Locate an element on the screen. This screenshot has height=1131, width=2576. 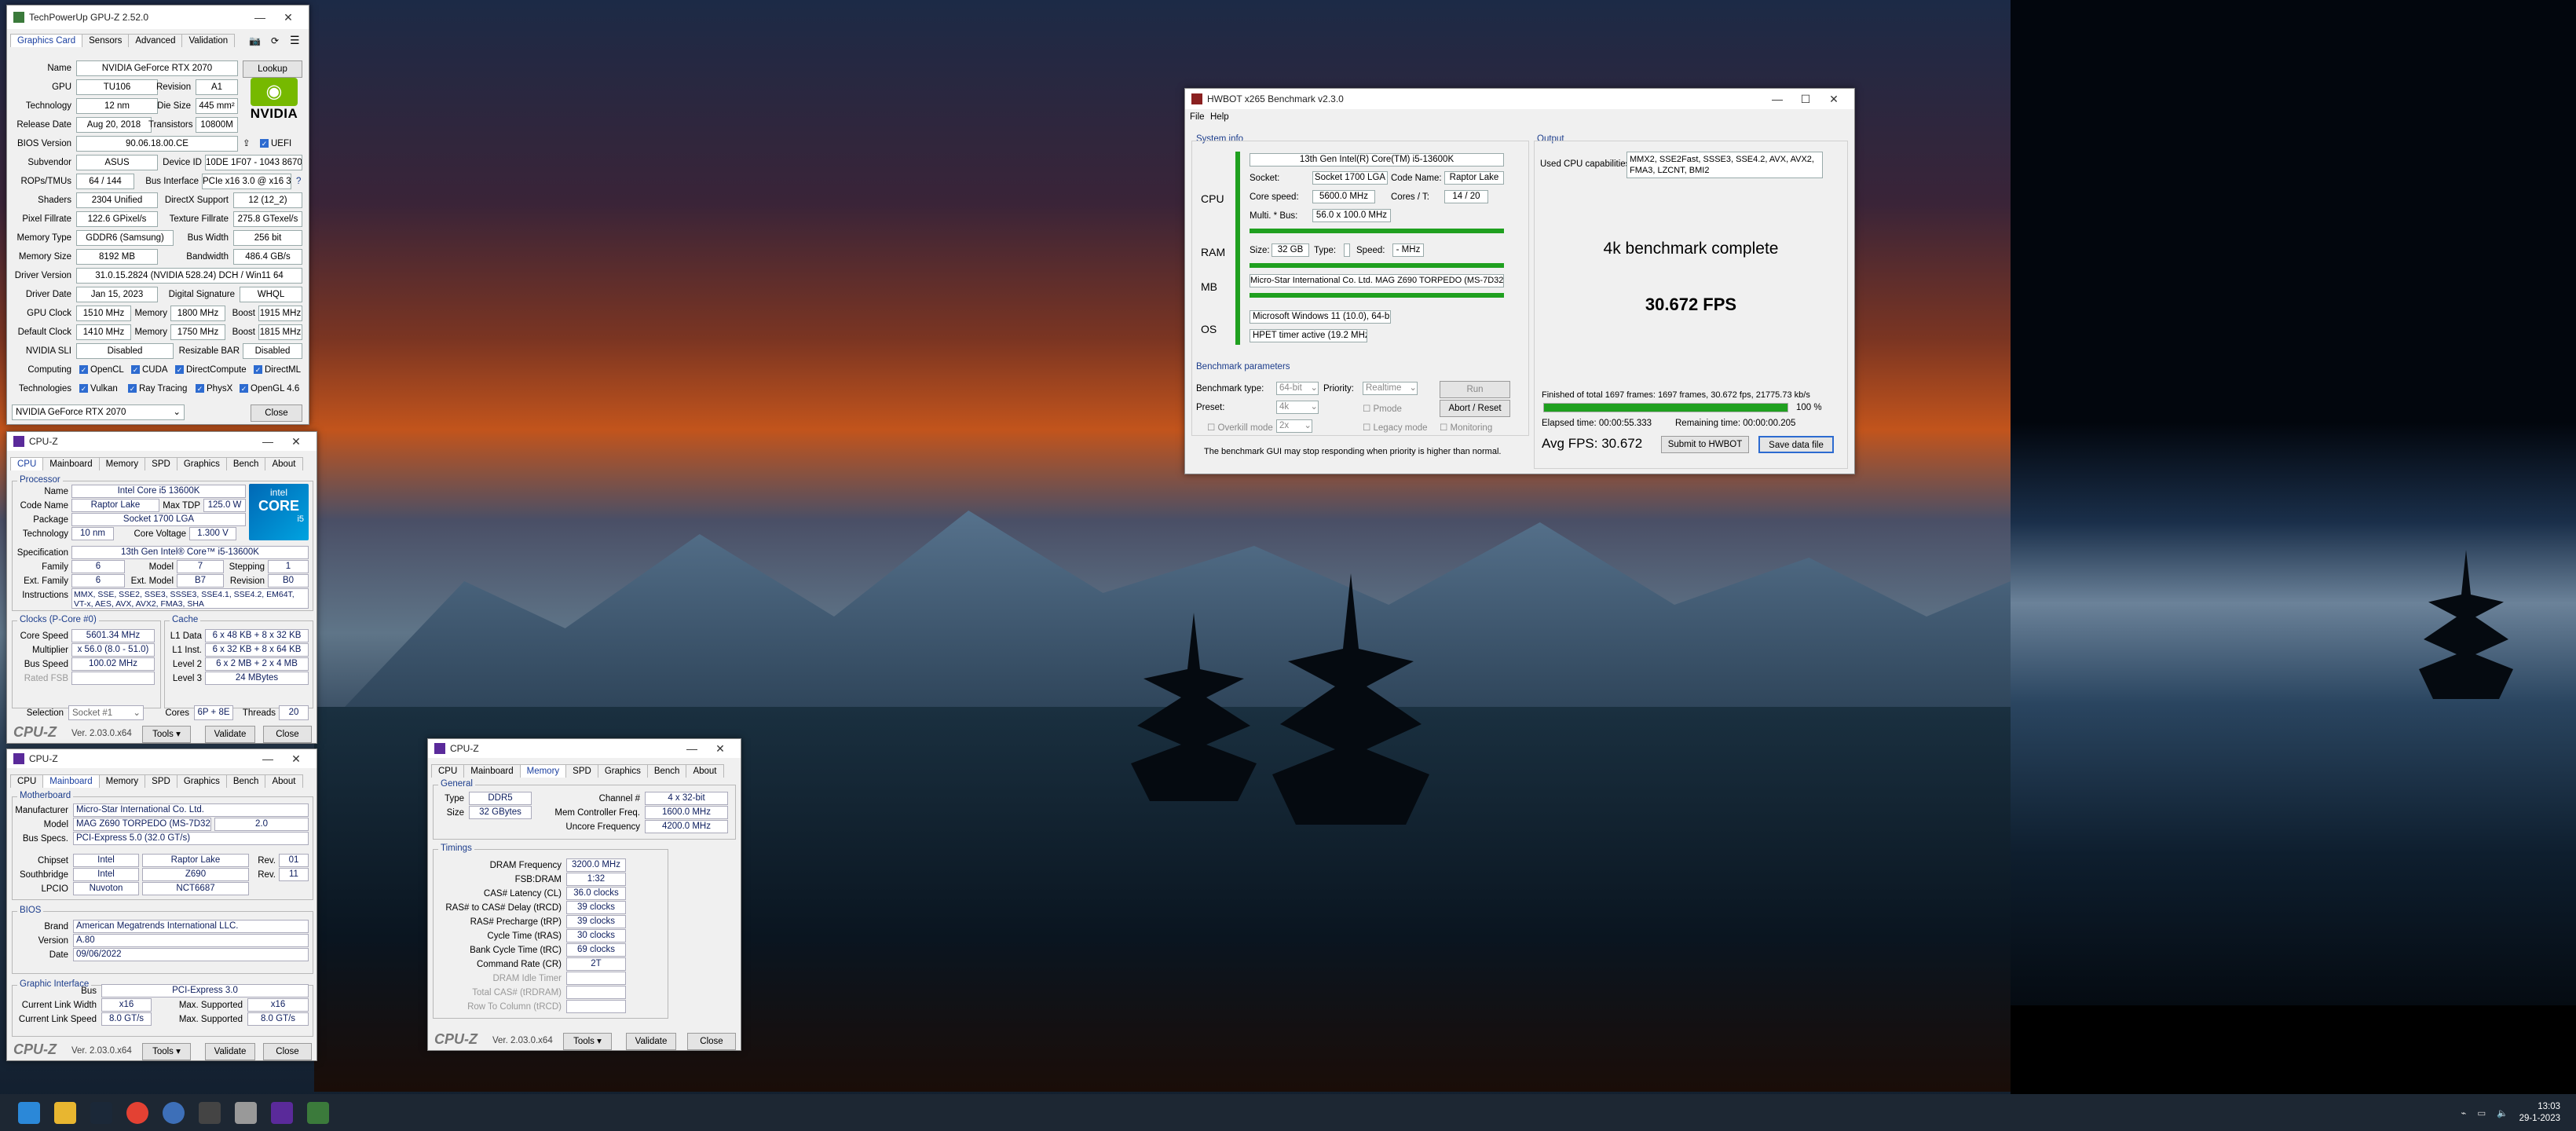
camera-icon: 📷 is located at coordinates (255, 40).